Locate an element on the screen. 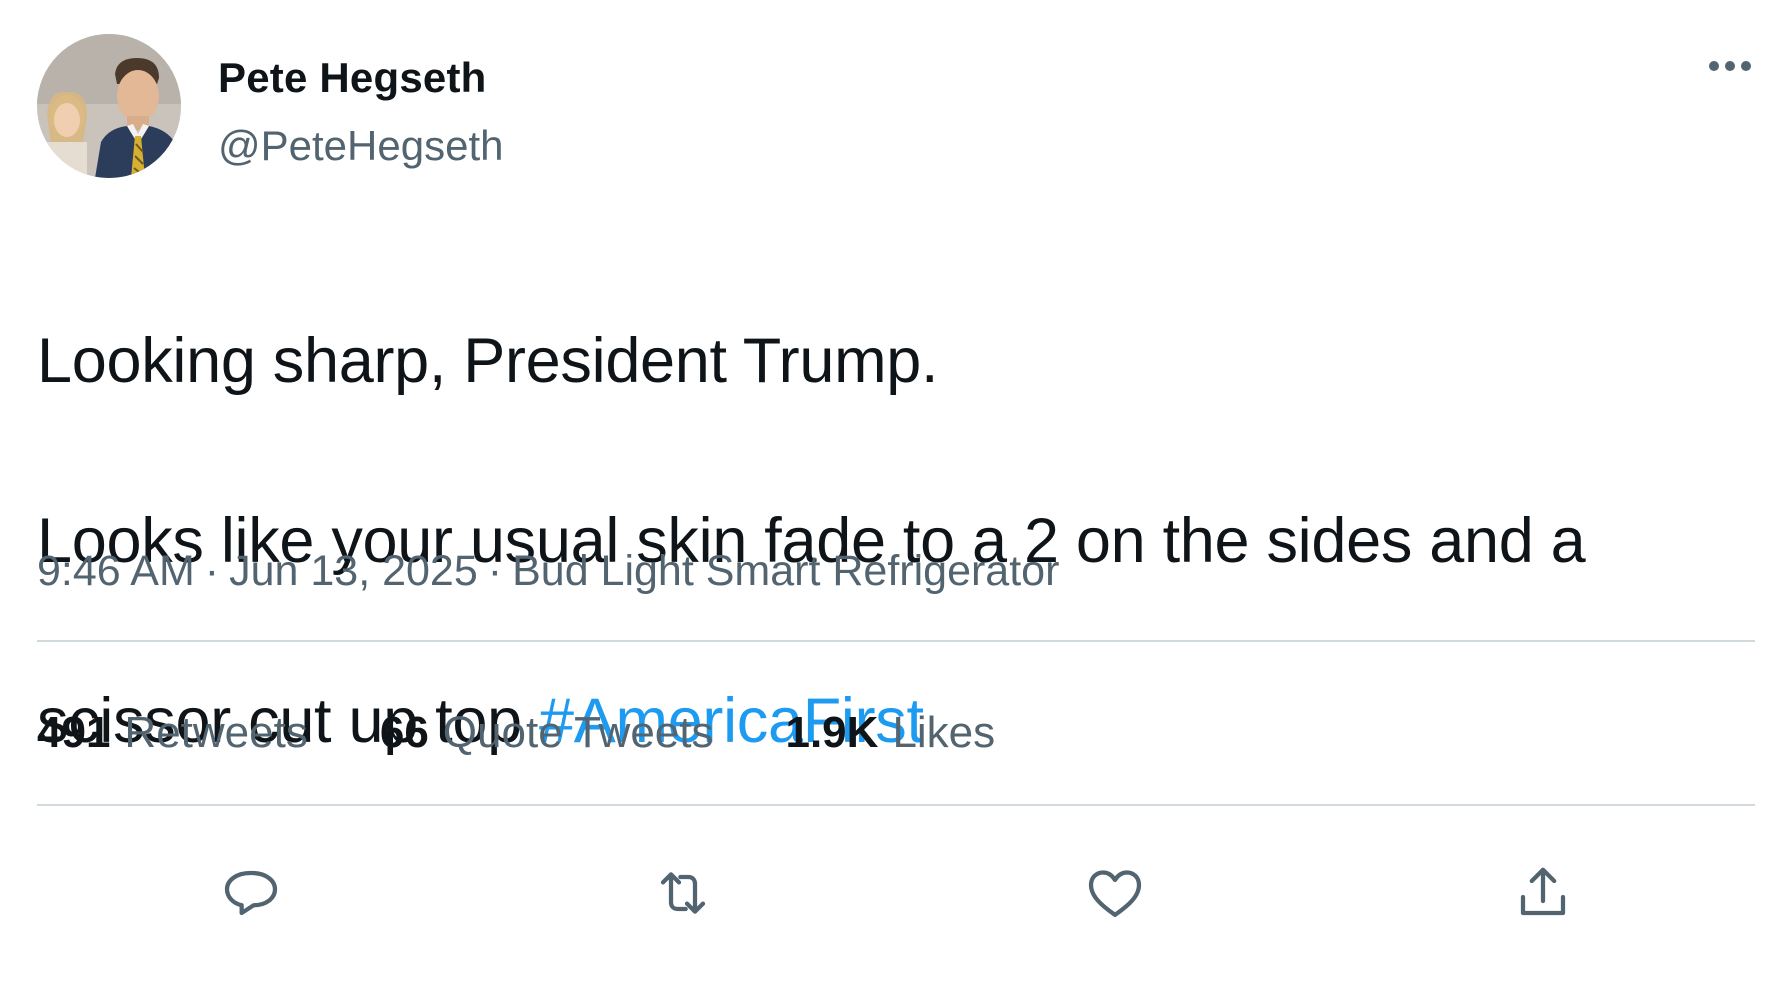 The image size is (1788, 996). likes-count: 1.9K is located at coordinates (832, 732).